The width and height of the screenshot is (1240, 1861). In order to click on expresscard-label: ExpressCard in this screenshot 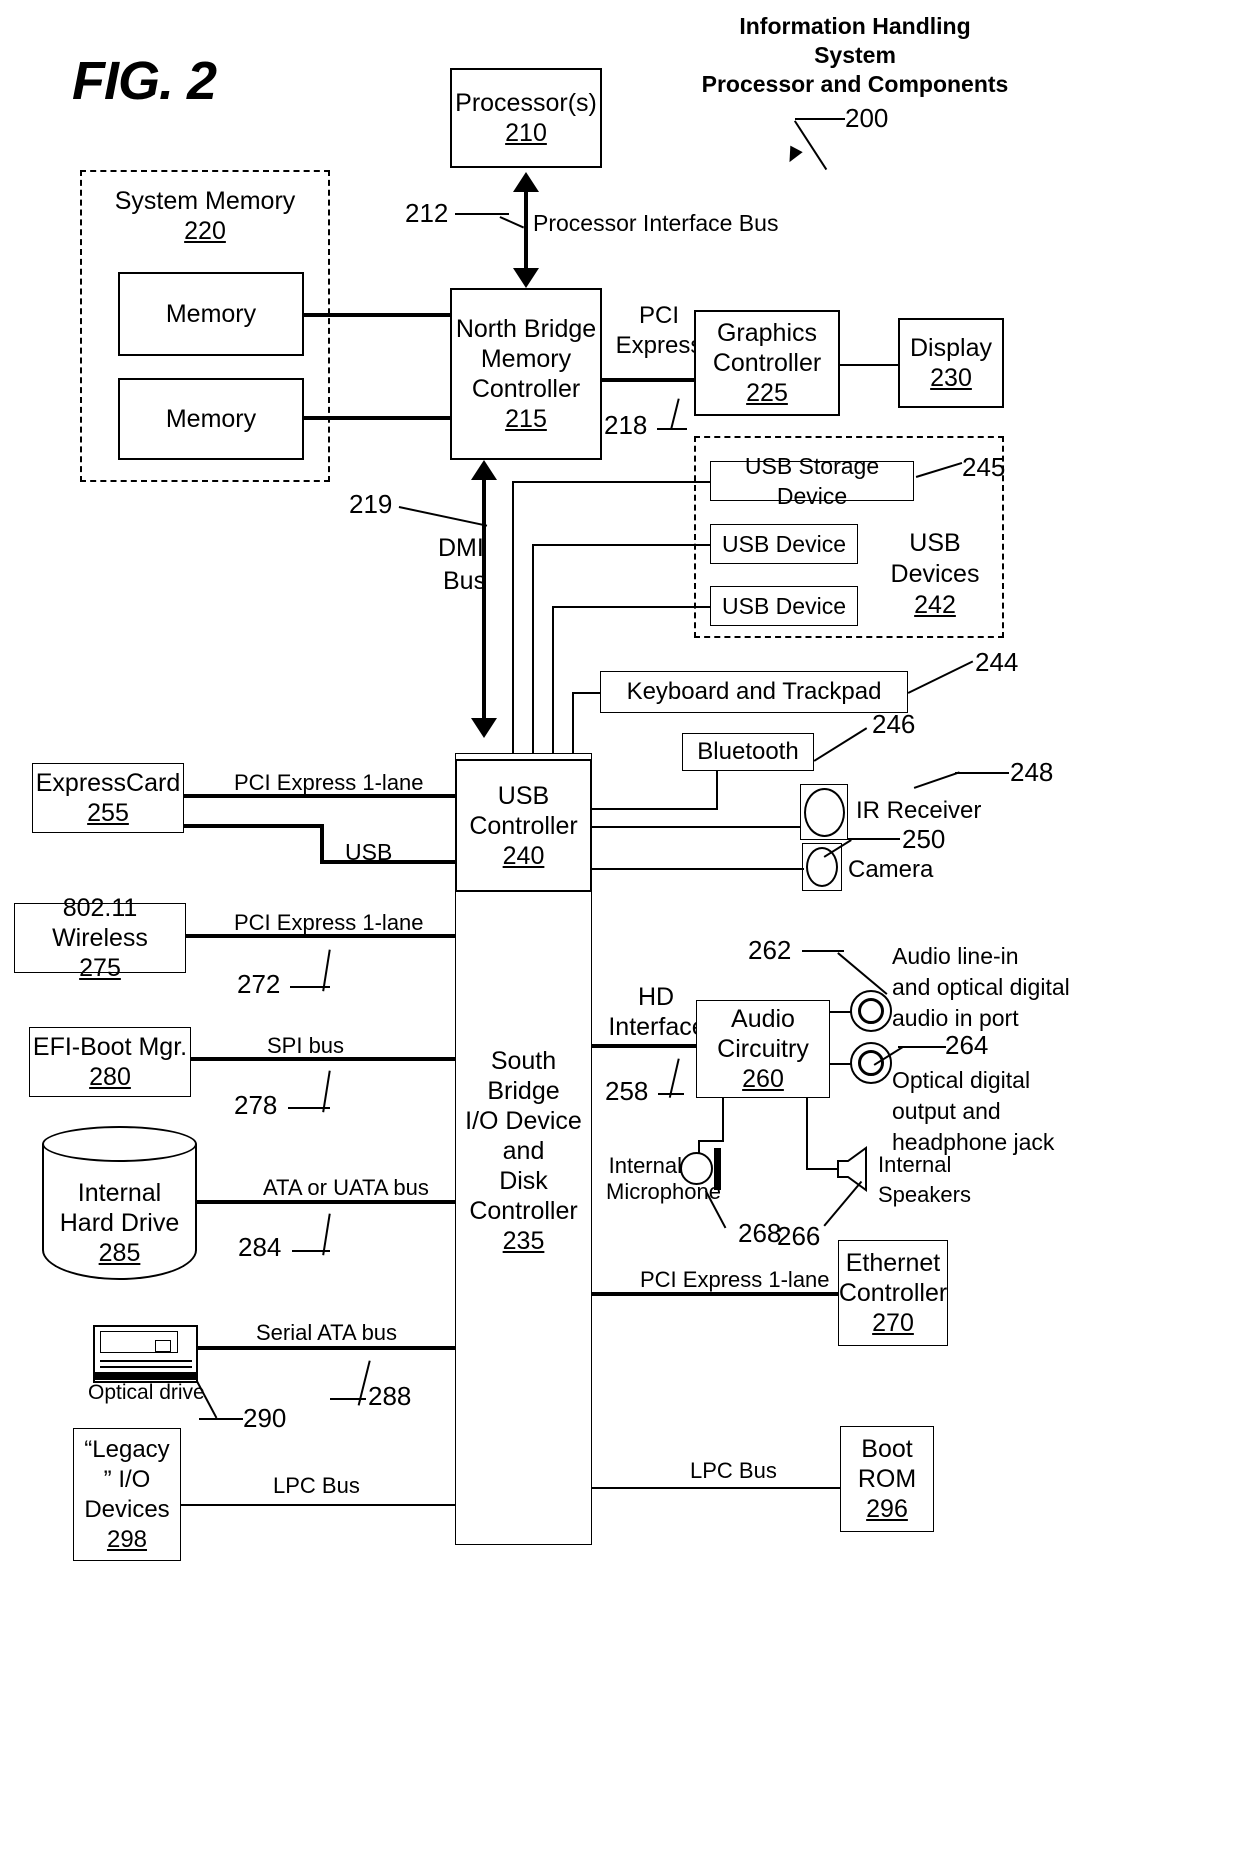, I will do `click(108, 783)`.